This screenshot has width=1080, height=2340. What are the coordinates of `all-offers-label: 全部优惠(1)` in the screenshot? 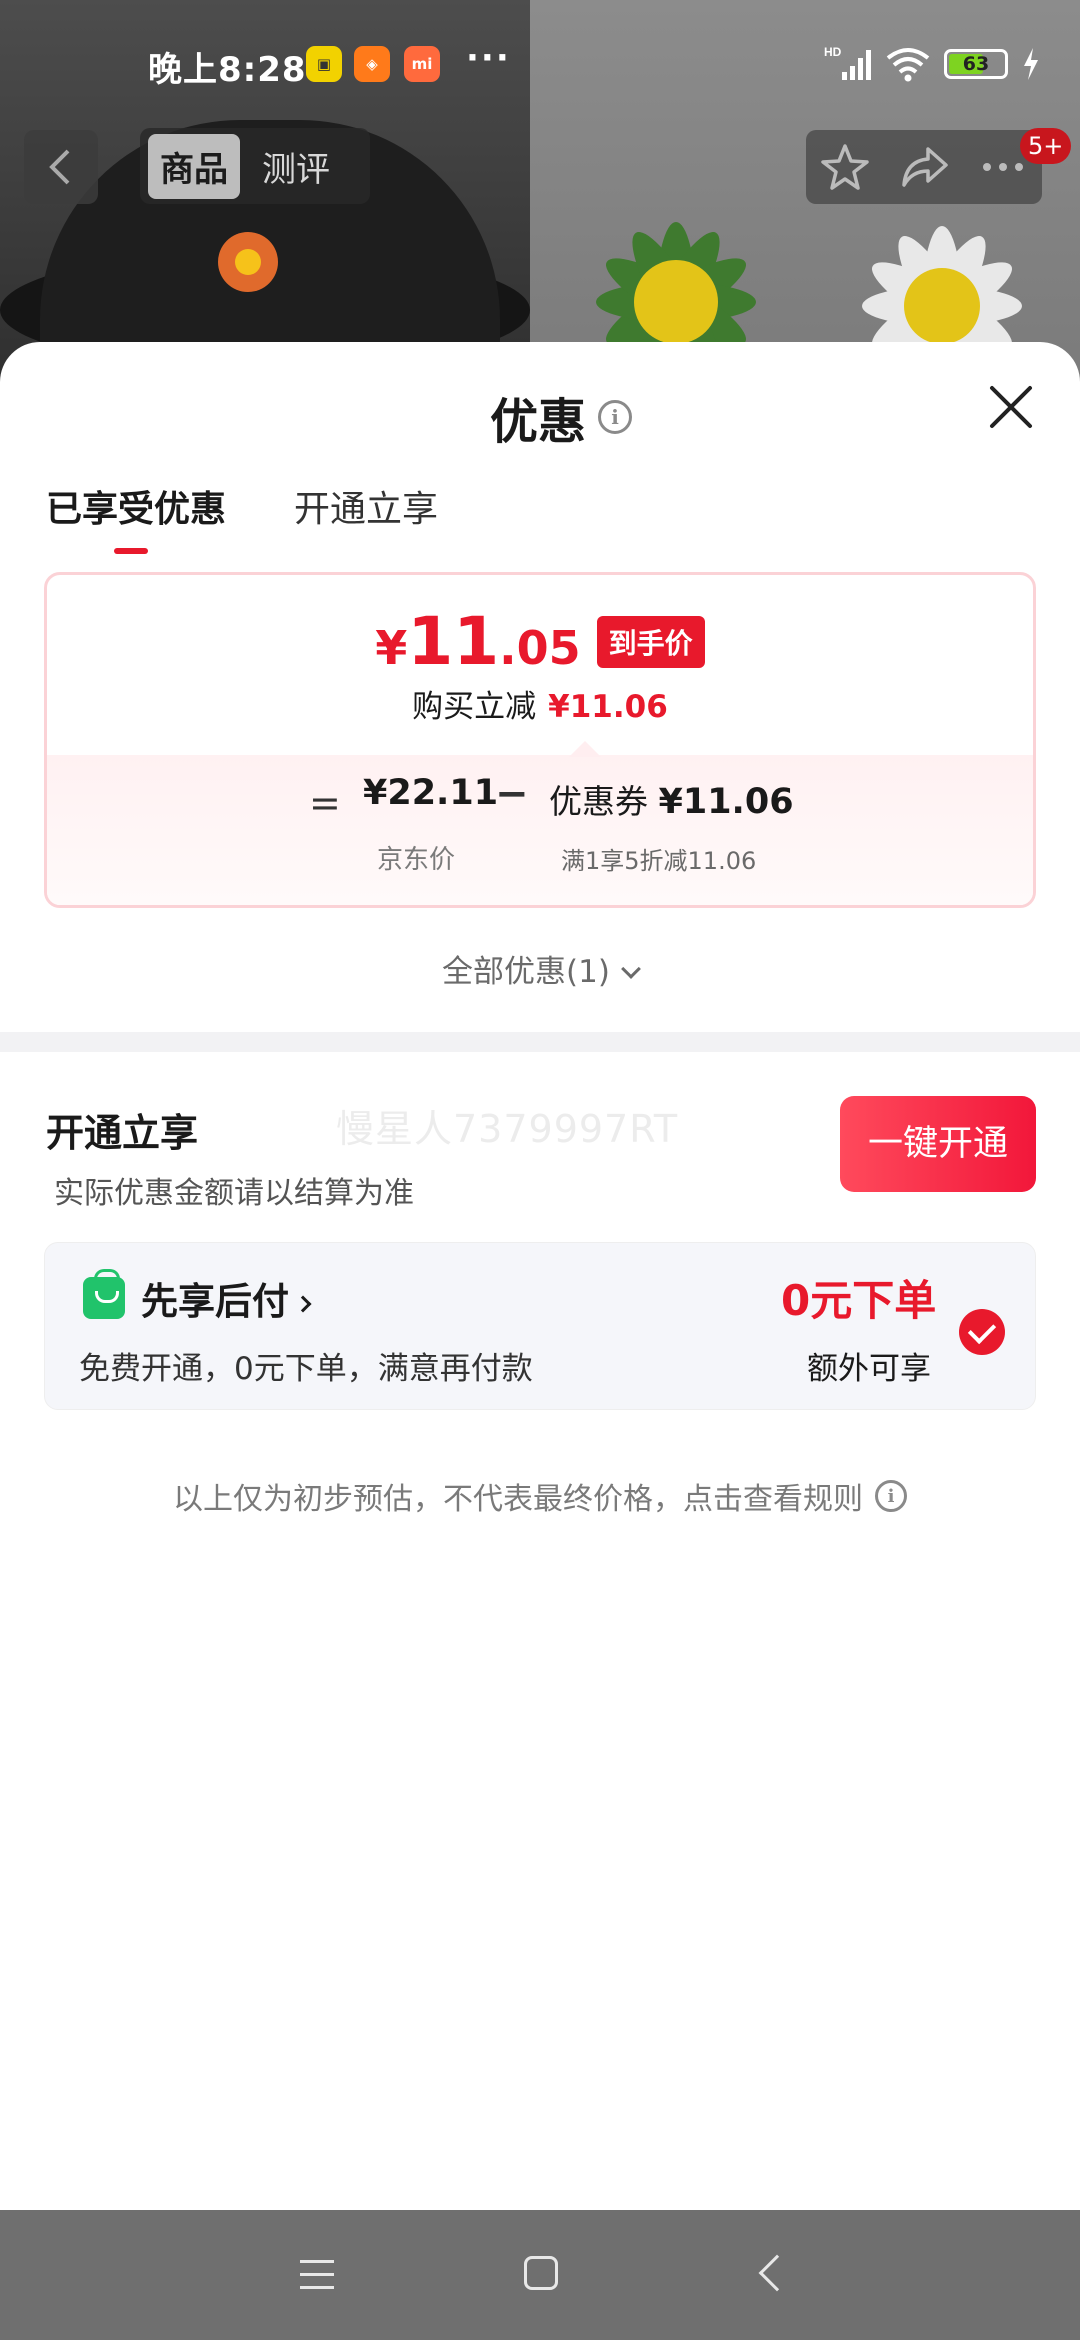 It's located at (526, 972).